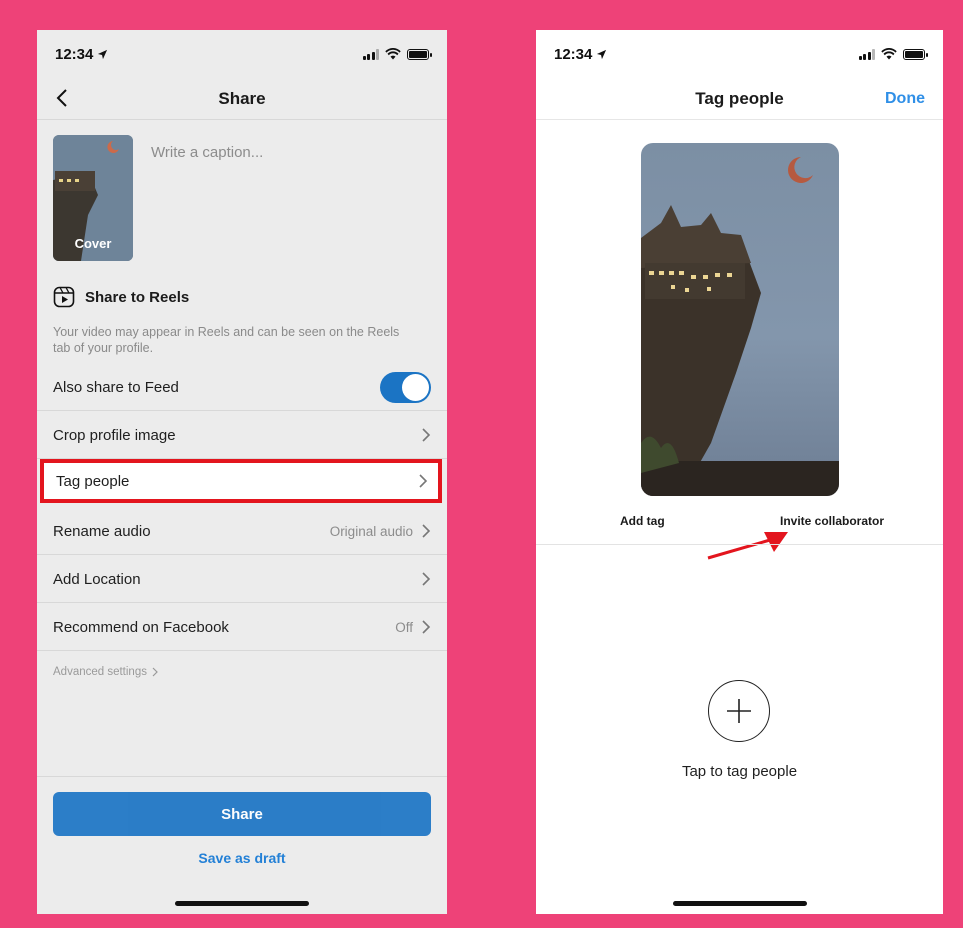 Image resolution: width=963 pixels, height=928 pixels. Describe the element at coordinates (242, 814) in the screenshot. I see `share-button: Share` at that location.